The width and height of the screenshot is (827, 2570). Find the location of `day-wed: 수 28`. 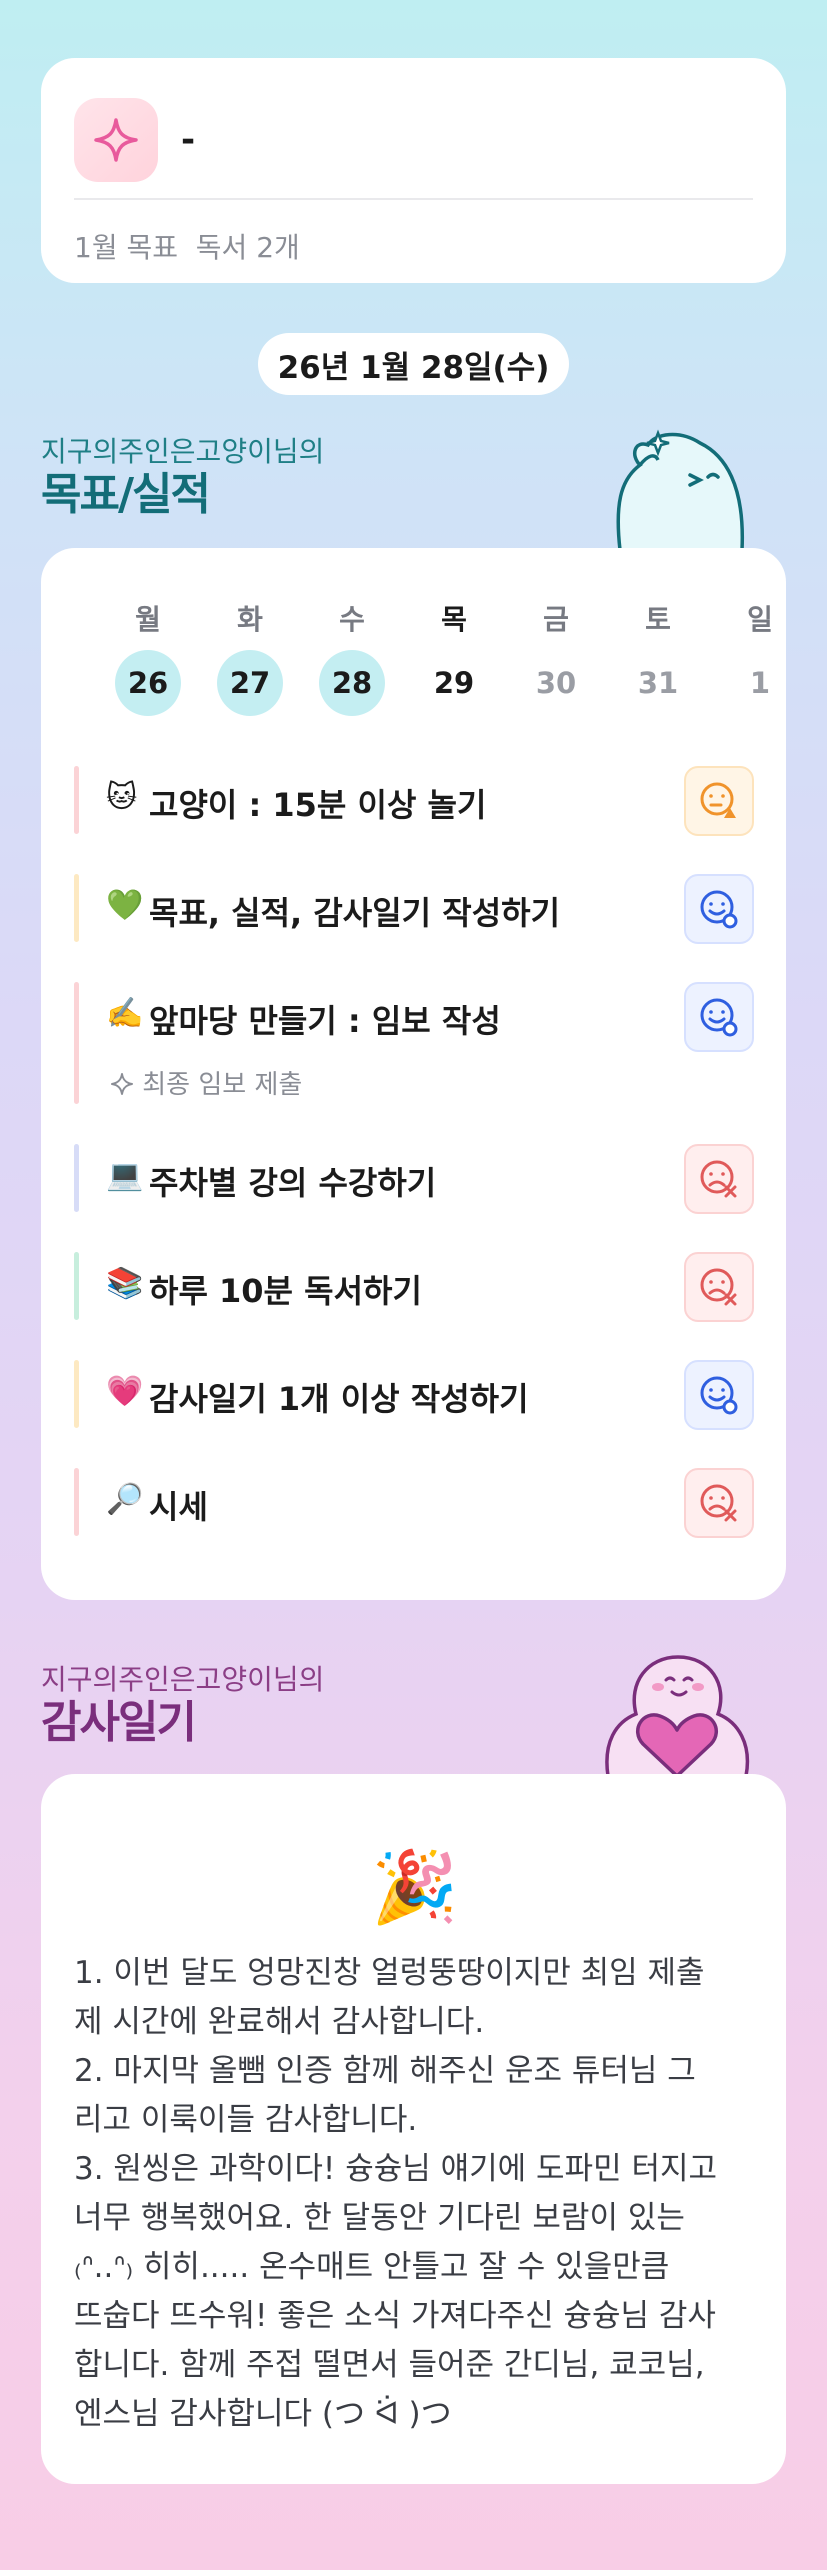

day-wed: 수 28 is located at coordinates (352, 657).